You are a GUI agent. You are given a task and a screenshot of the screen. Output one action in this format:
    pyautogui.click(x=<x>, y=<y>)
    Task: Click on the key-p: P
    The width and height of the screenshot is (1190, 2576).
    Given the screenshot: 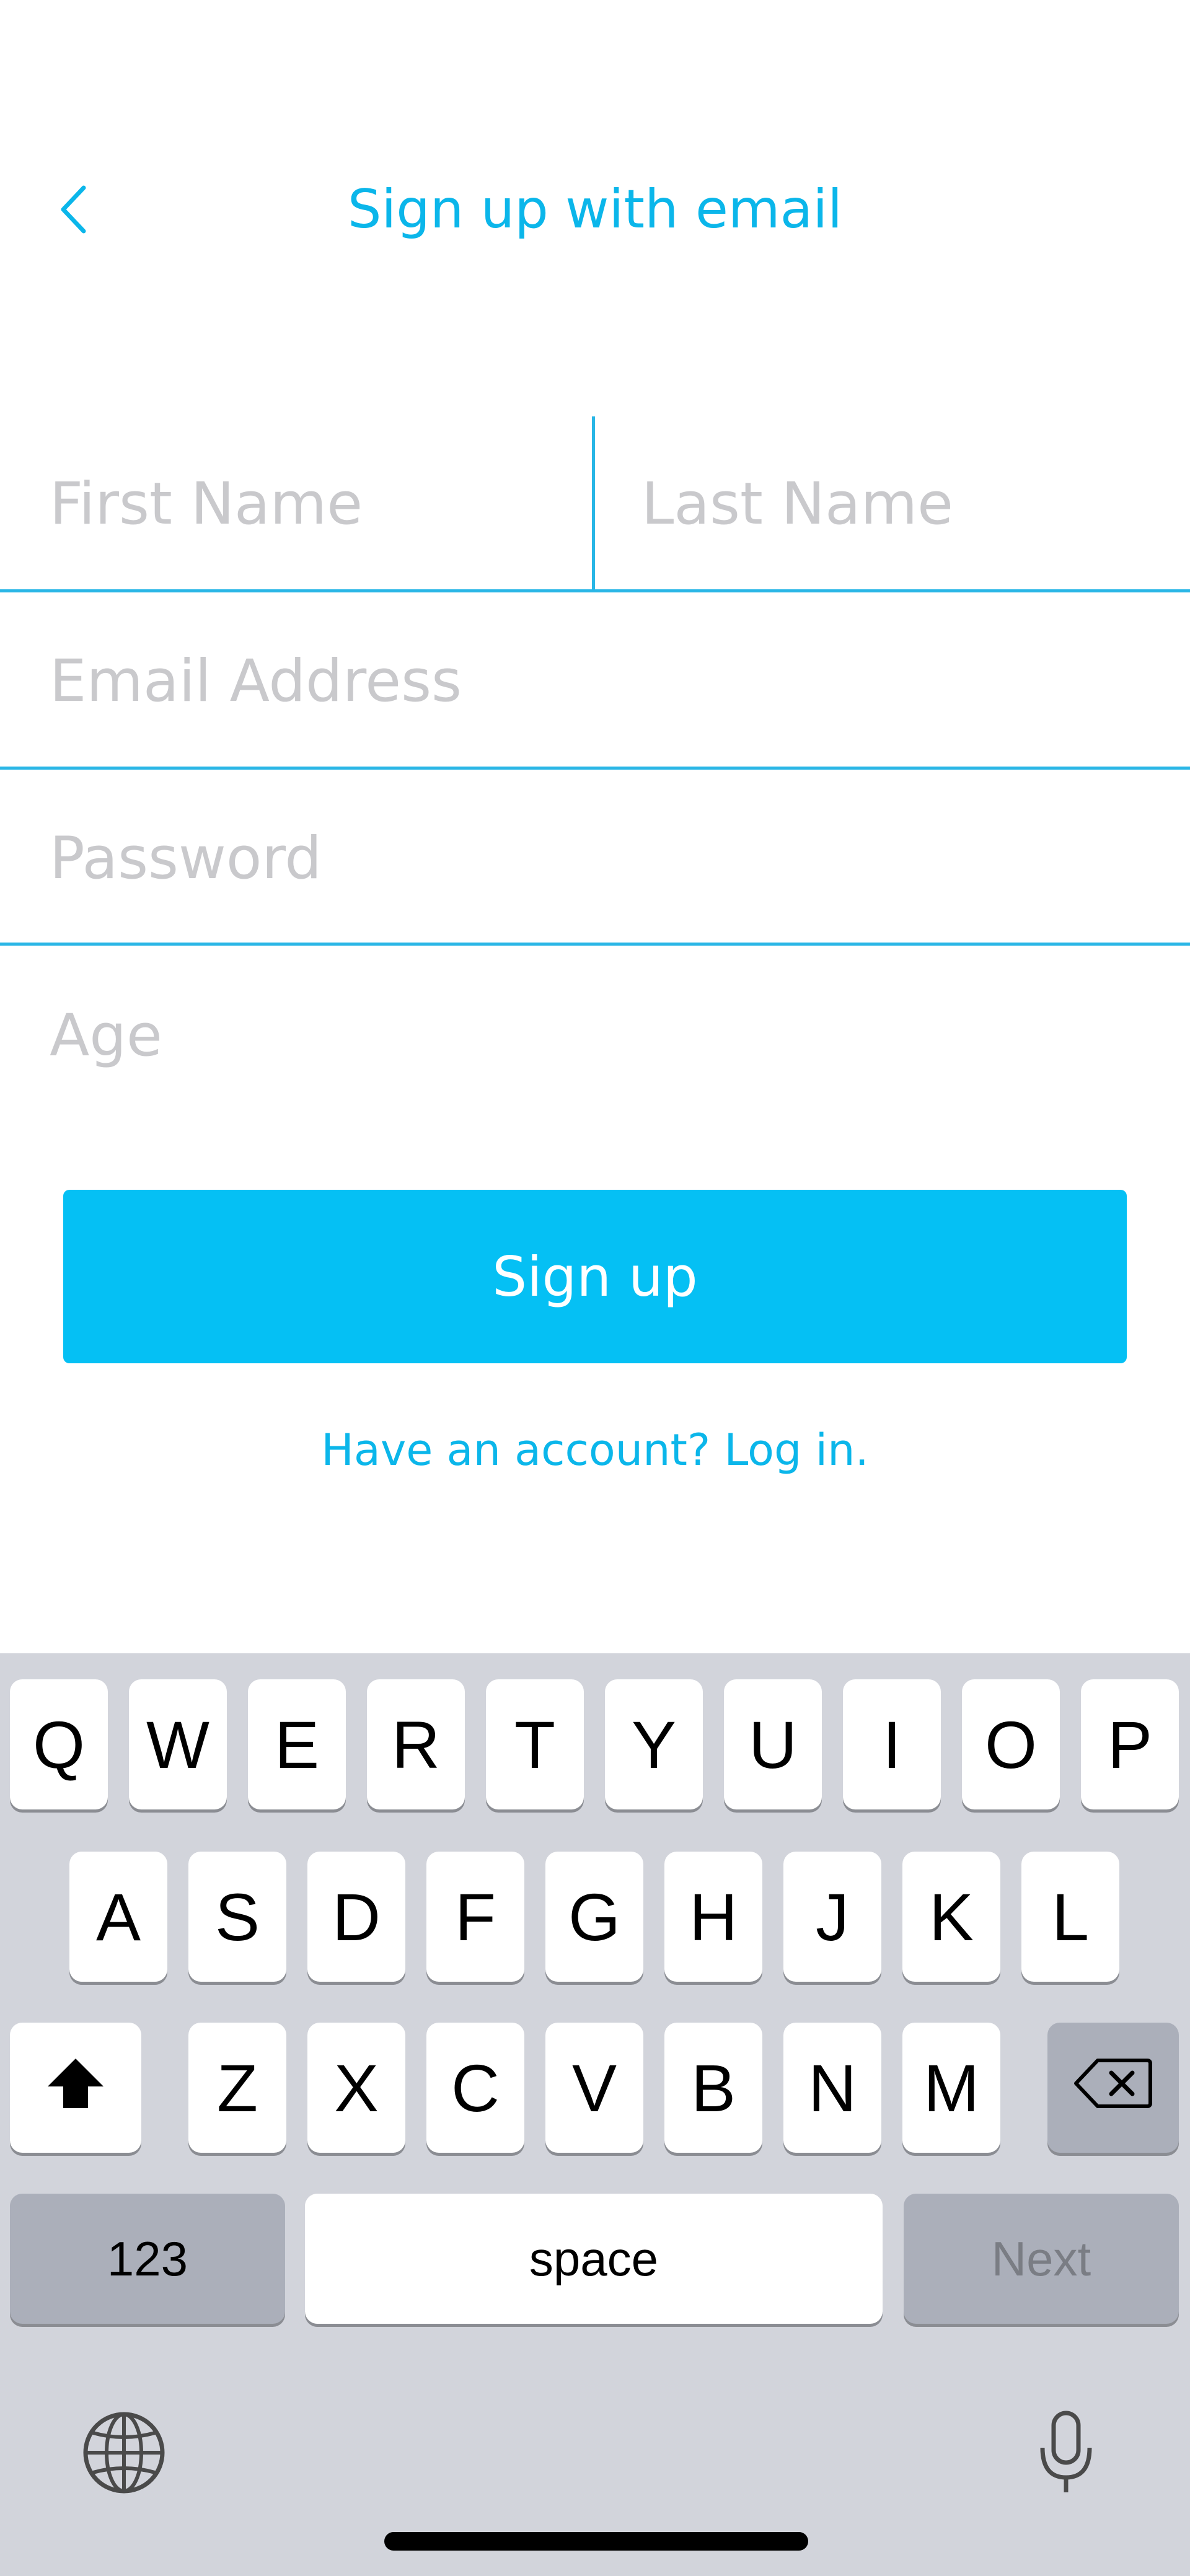 What is the action you would take?
    pyautogui.click(x=1130, y=1744)
    